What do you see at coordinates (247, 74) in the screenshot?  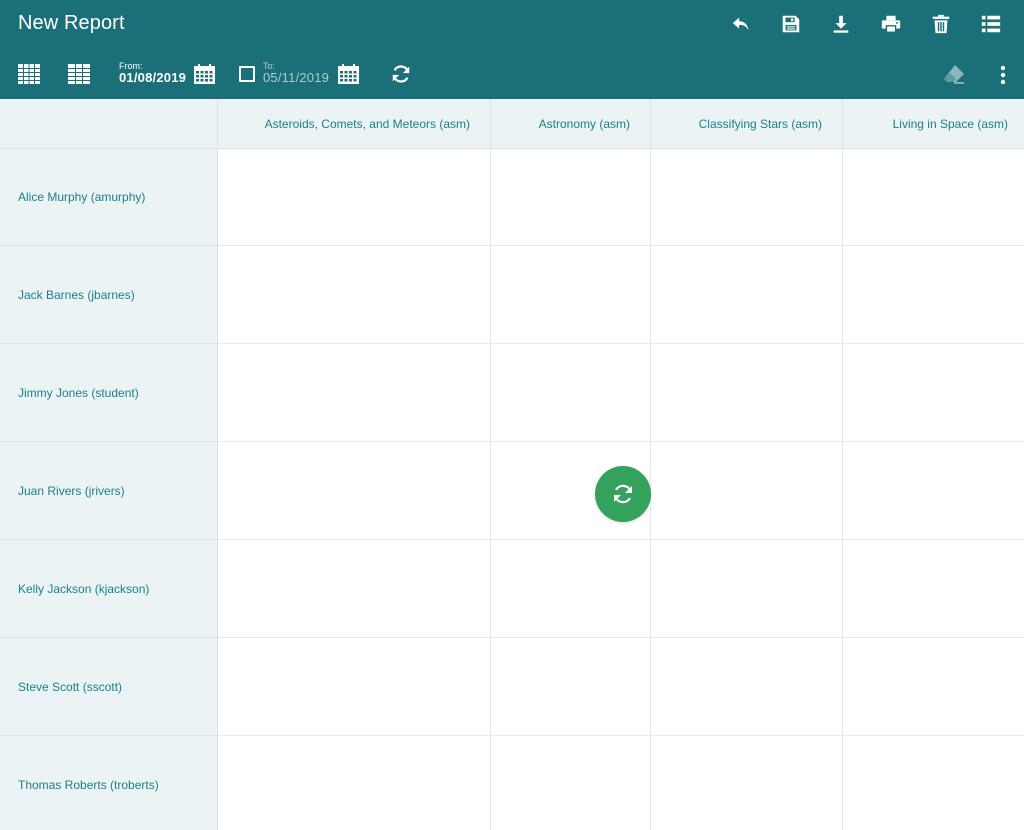 I see `to-date-checkbox` at bounding box center [247, 74].